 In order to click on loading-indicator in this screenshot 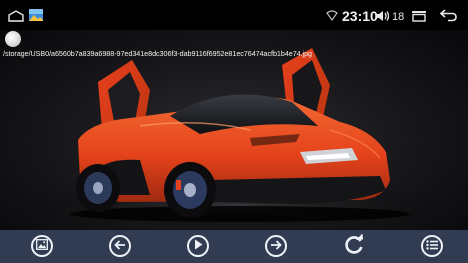, I will do `click(13, 39)`.